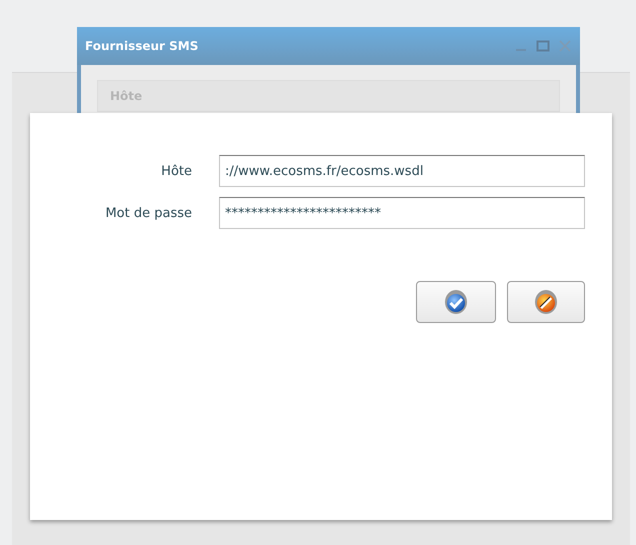  I want to click on close-icon, so click(565, 46).